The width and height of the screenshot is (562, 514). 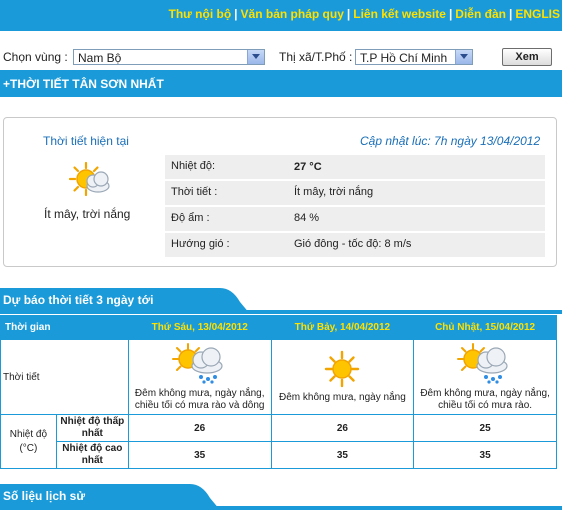 What do you see at coordinates (485, 428) in the screenshot?
I see `min-temp-value: 25` at bounding box center [485, 428].